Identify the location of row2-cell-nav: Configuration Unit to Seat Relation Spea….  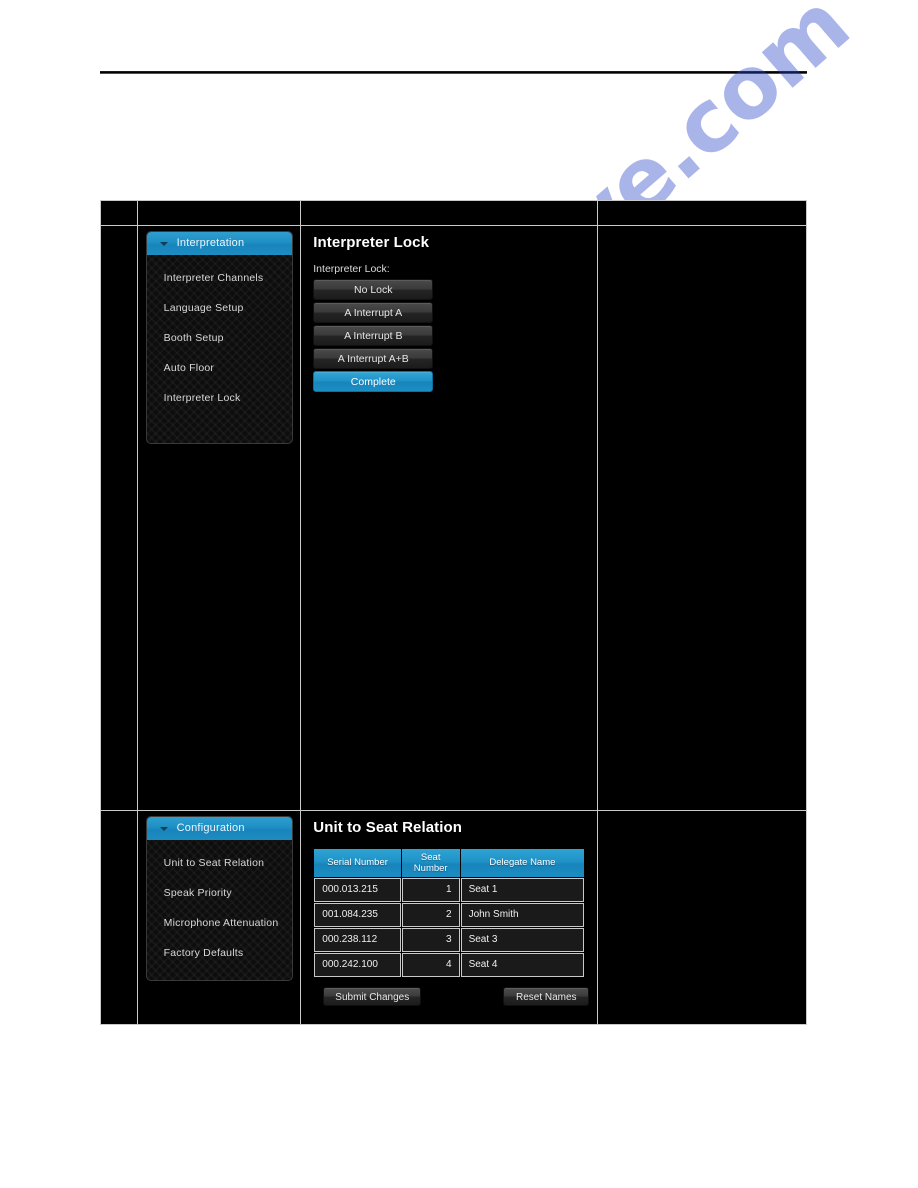
(219, 917).